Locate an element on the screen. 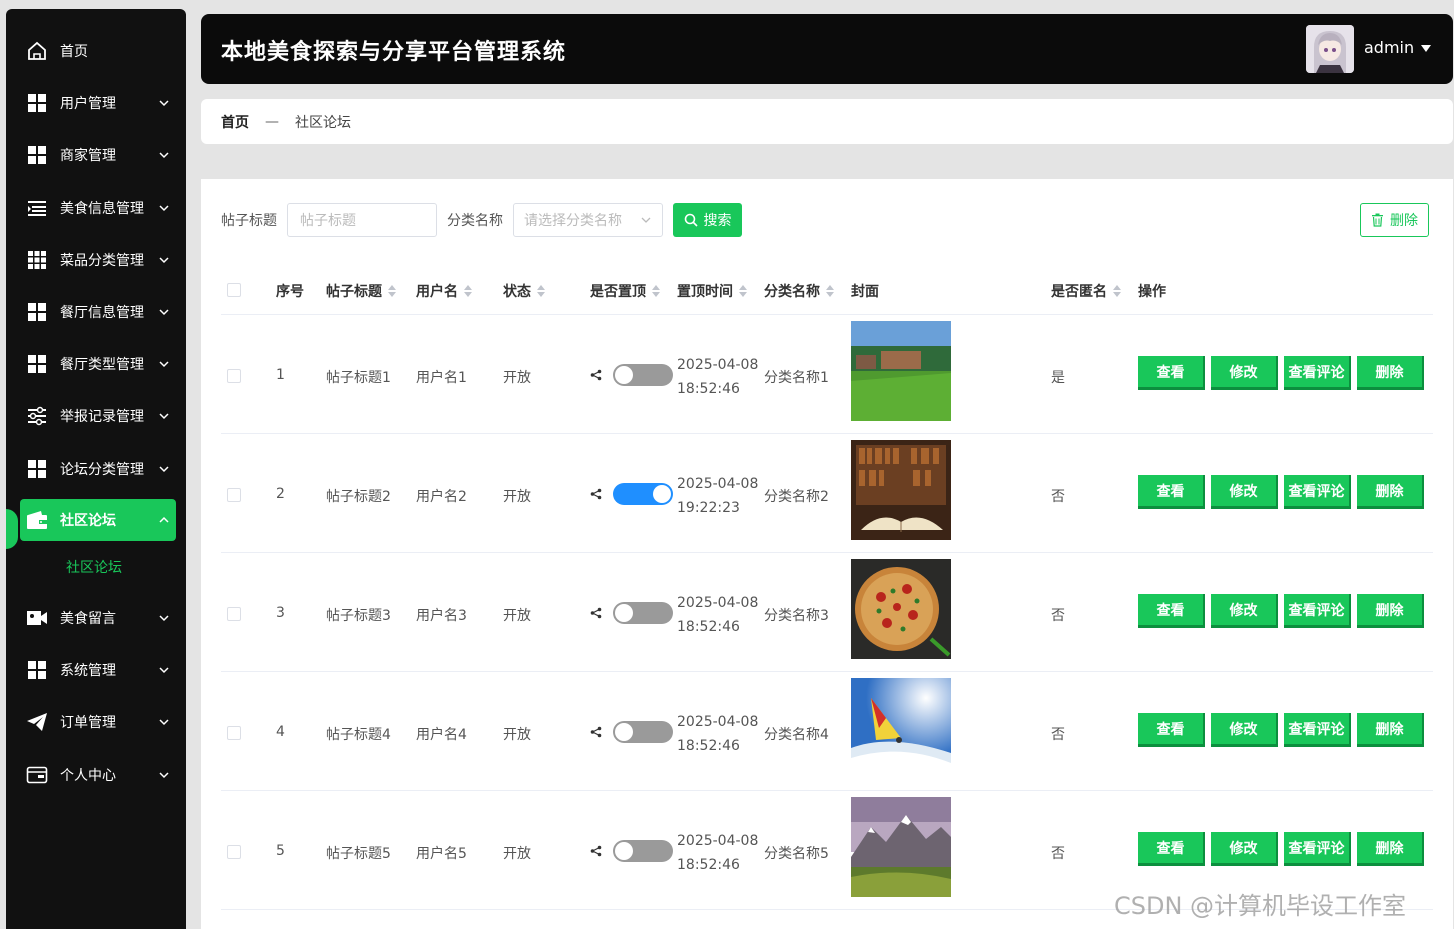 This screenshot has height=929, width=1454. send-icon is located at coordinates (37, 722).